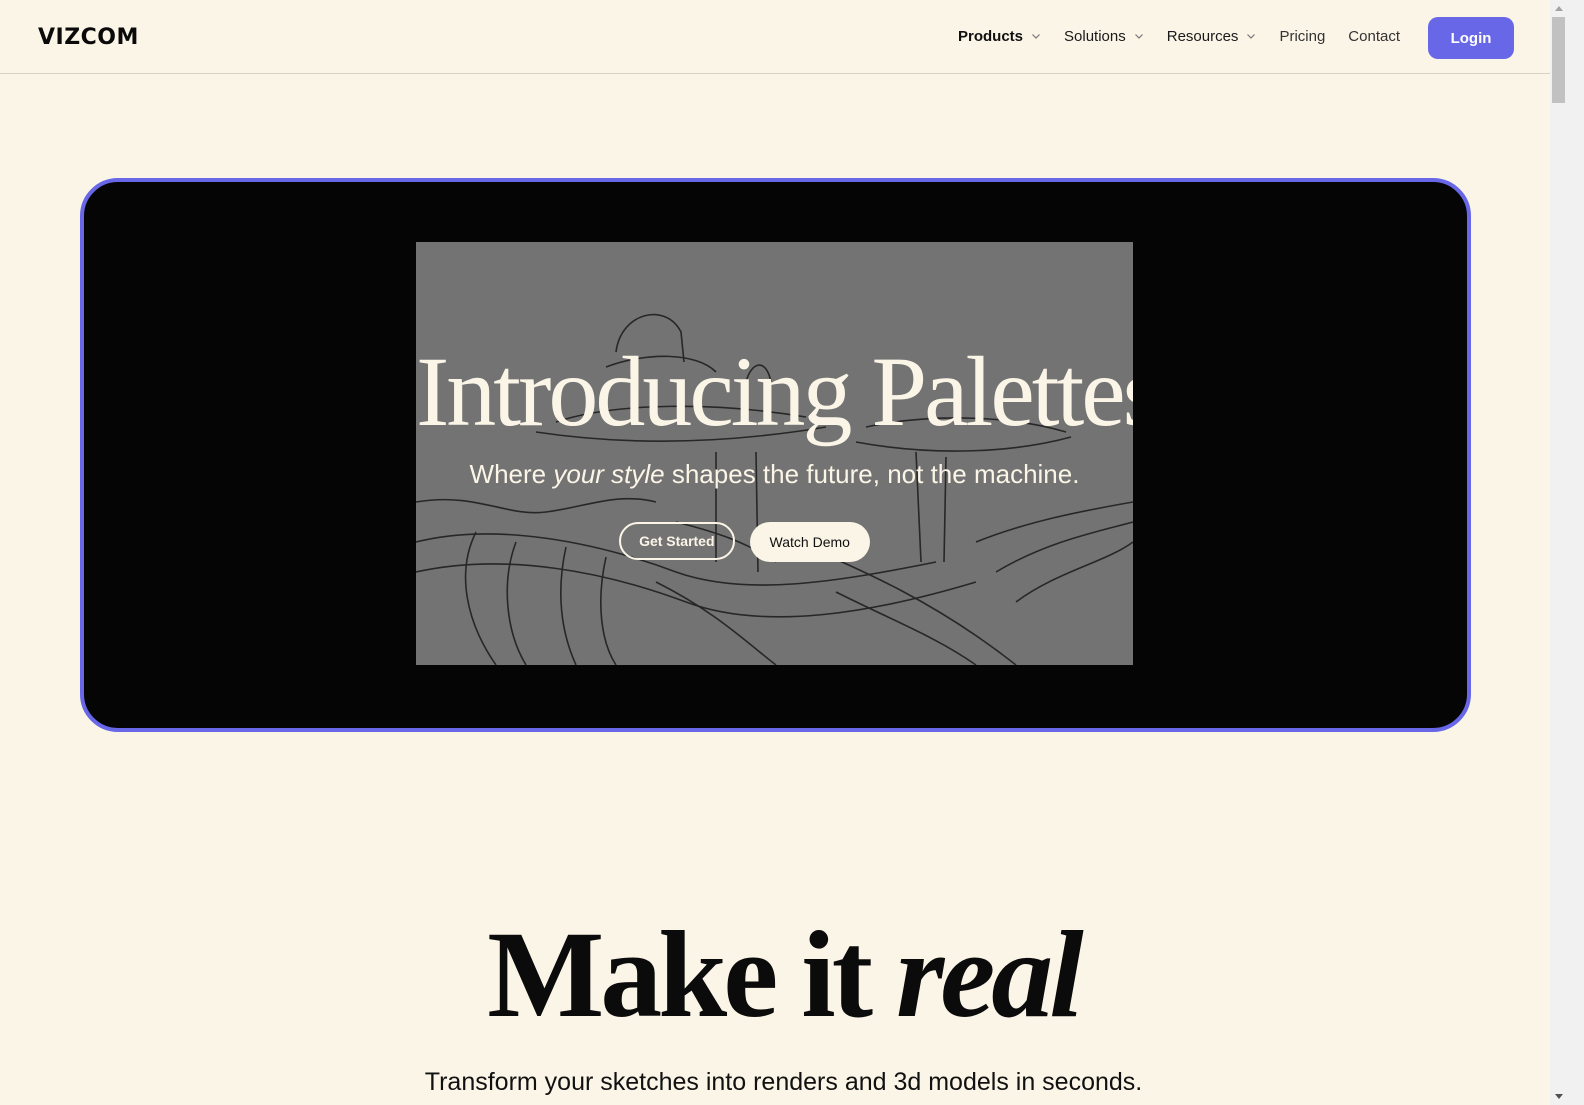  I want to click on nav-contact: Contact, so click(1374, 37).